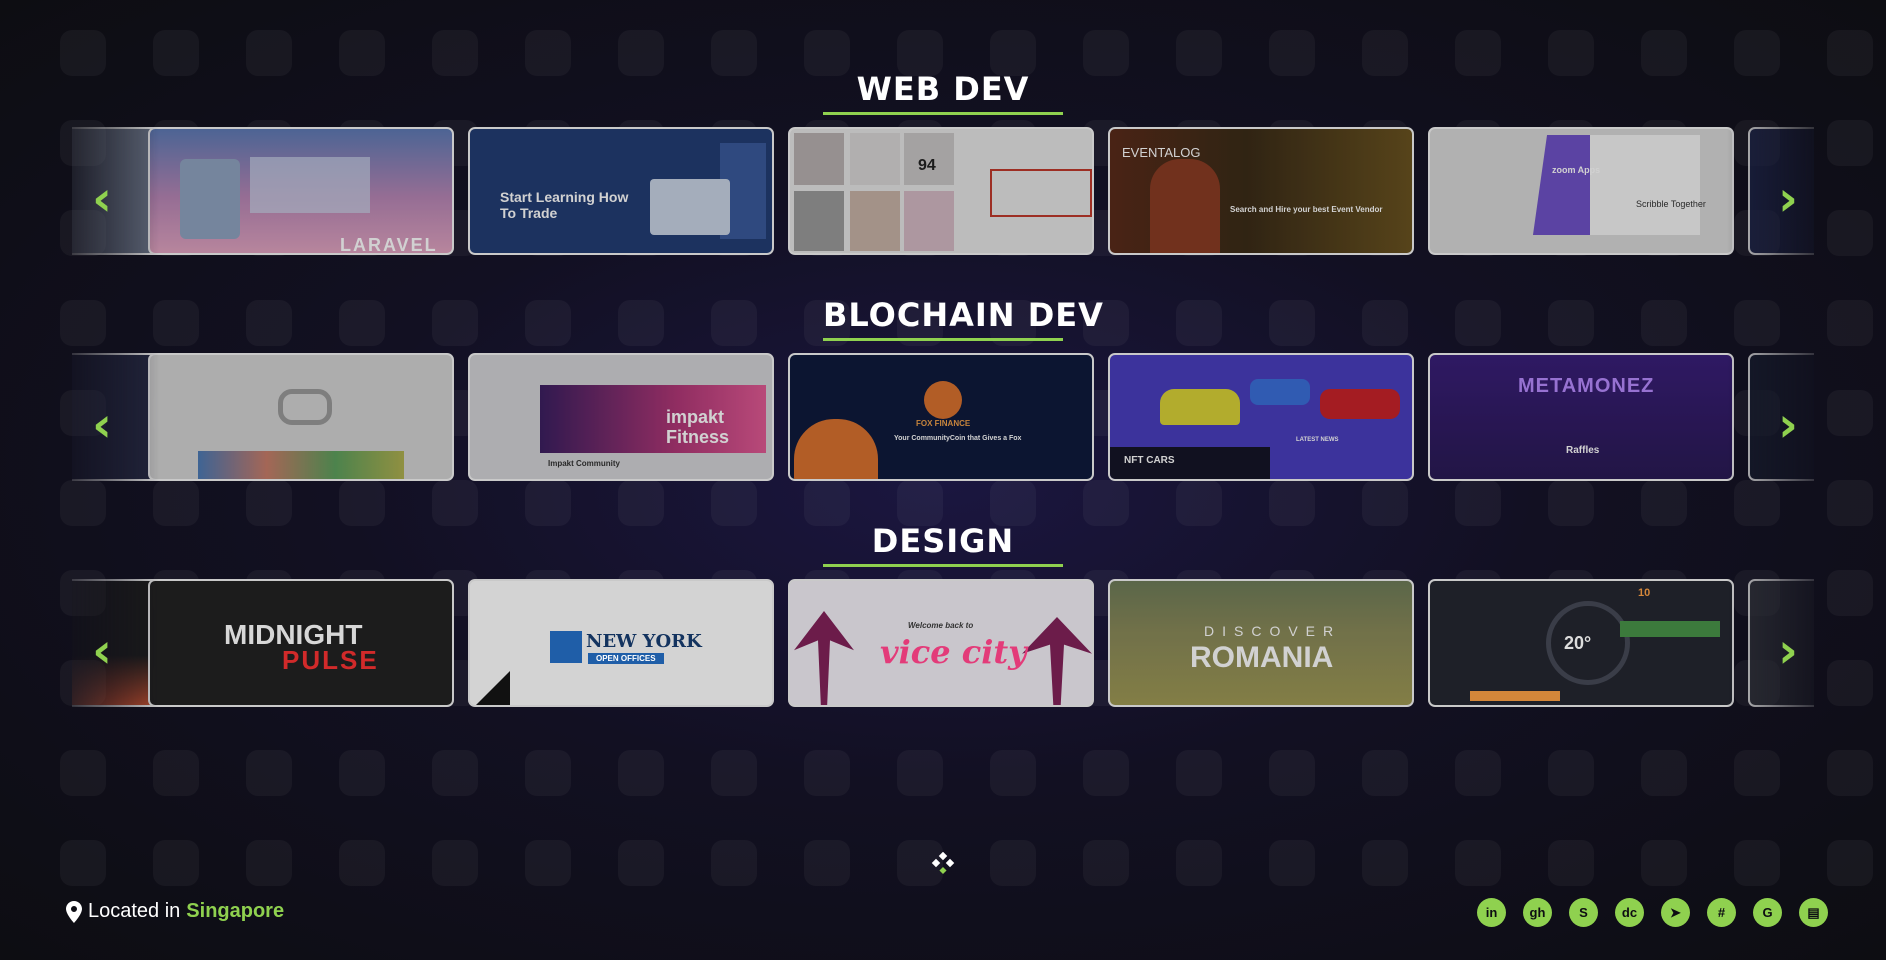 The height and width of the screenshot is (960, 1886). What do you see at coordinates (621, 191) in the screenshot?
I see `card-trading-platform: Start Learning How To Trade` at bounding box center [621, 191].